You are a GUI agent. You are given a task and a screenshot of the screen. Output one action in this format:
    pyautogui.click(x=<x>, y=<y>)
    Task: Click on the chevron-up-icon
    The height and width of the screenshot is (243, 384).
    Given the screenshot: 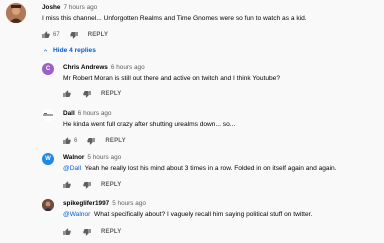 What is the action you would take?
    pyautogui.click(x=45, y=49)
    